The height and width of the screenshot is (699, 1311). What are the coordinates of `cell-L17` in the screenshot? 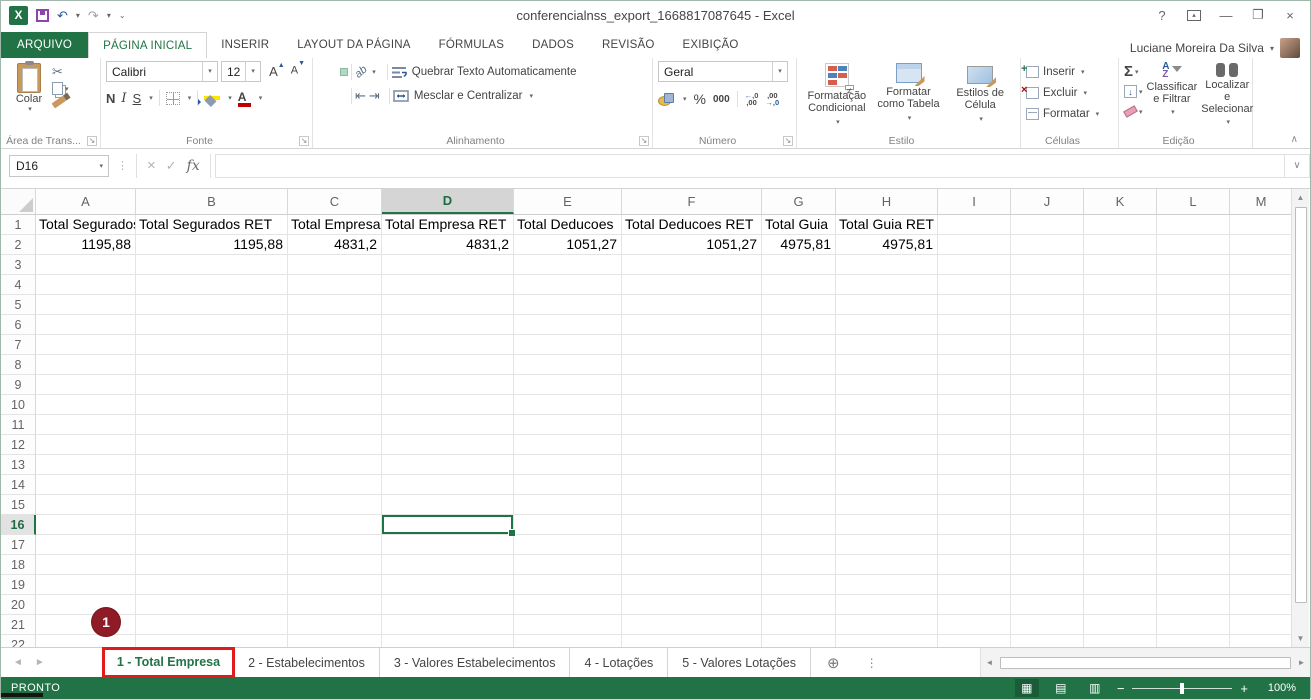 It's located at (1193, 545).